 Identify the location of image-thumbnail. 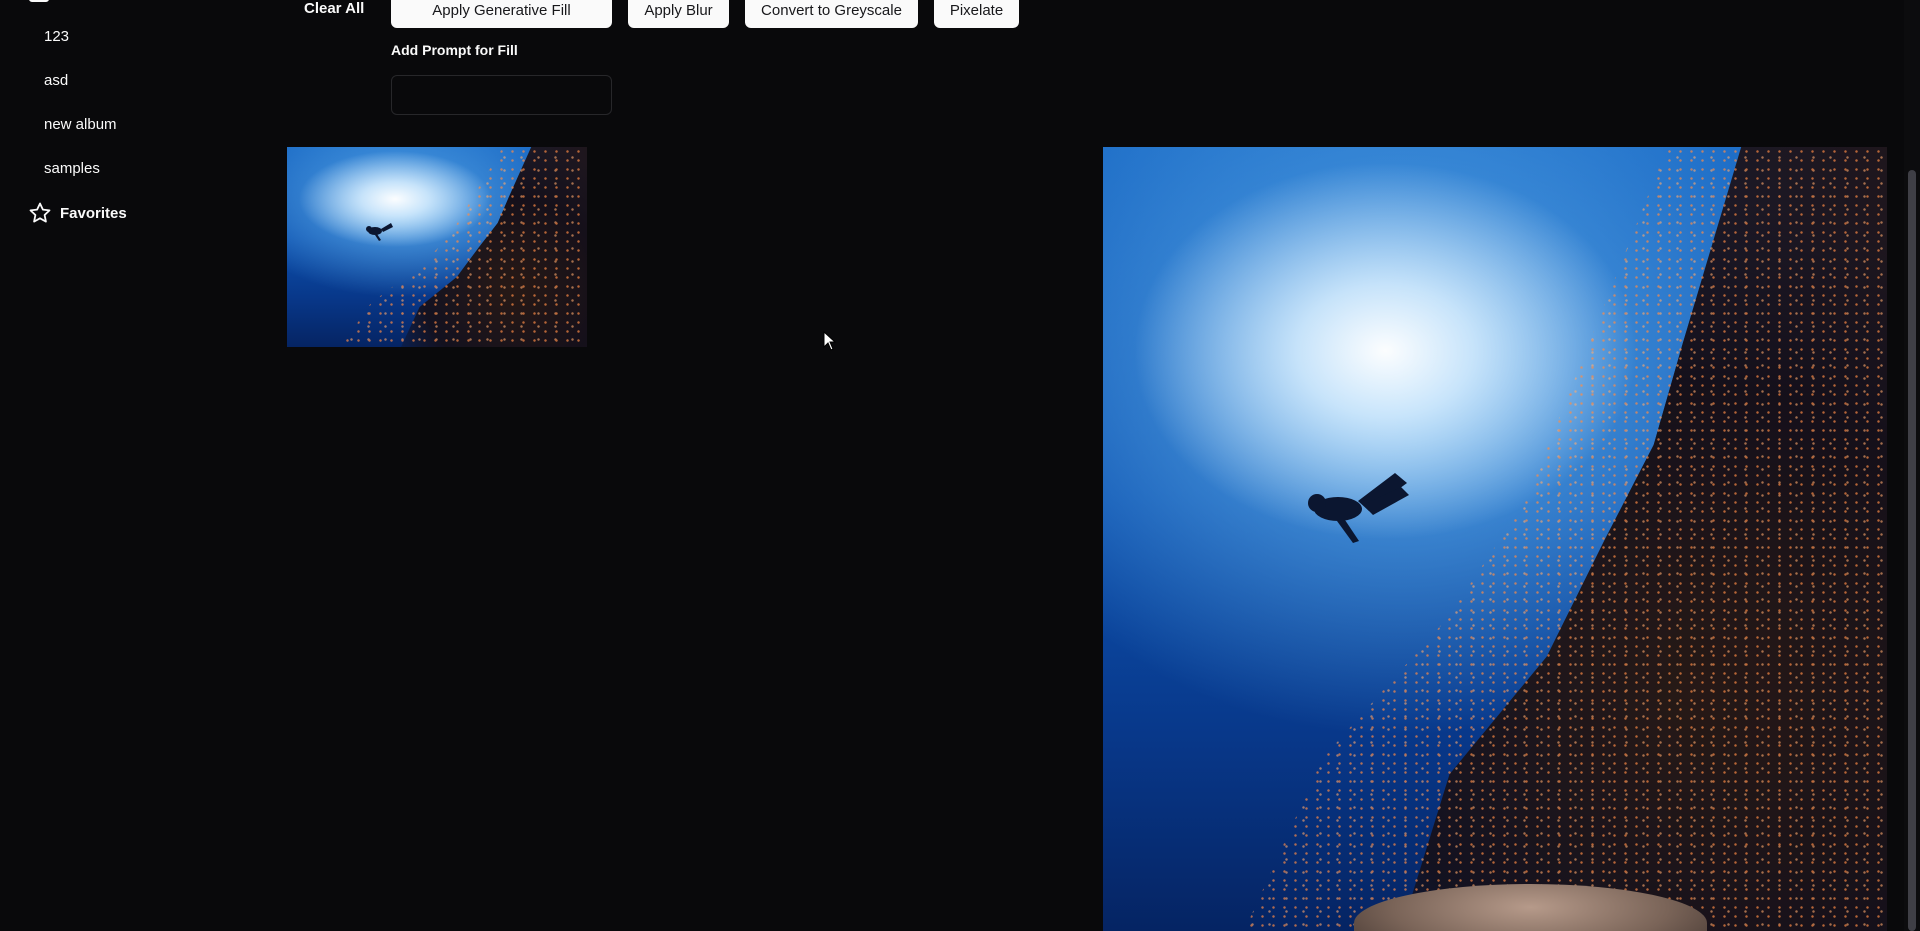
(437, 247).